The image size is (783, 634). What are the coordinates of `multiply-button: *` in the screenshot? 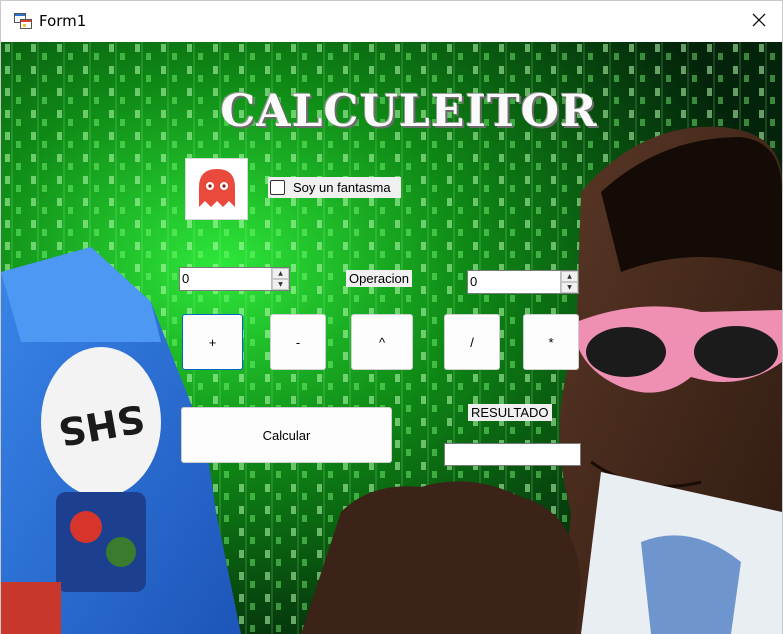 It's located at (551, 342).